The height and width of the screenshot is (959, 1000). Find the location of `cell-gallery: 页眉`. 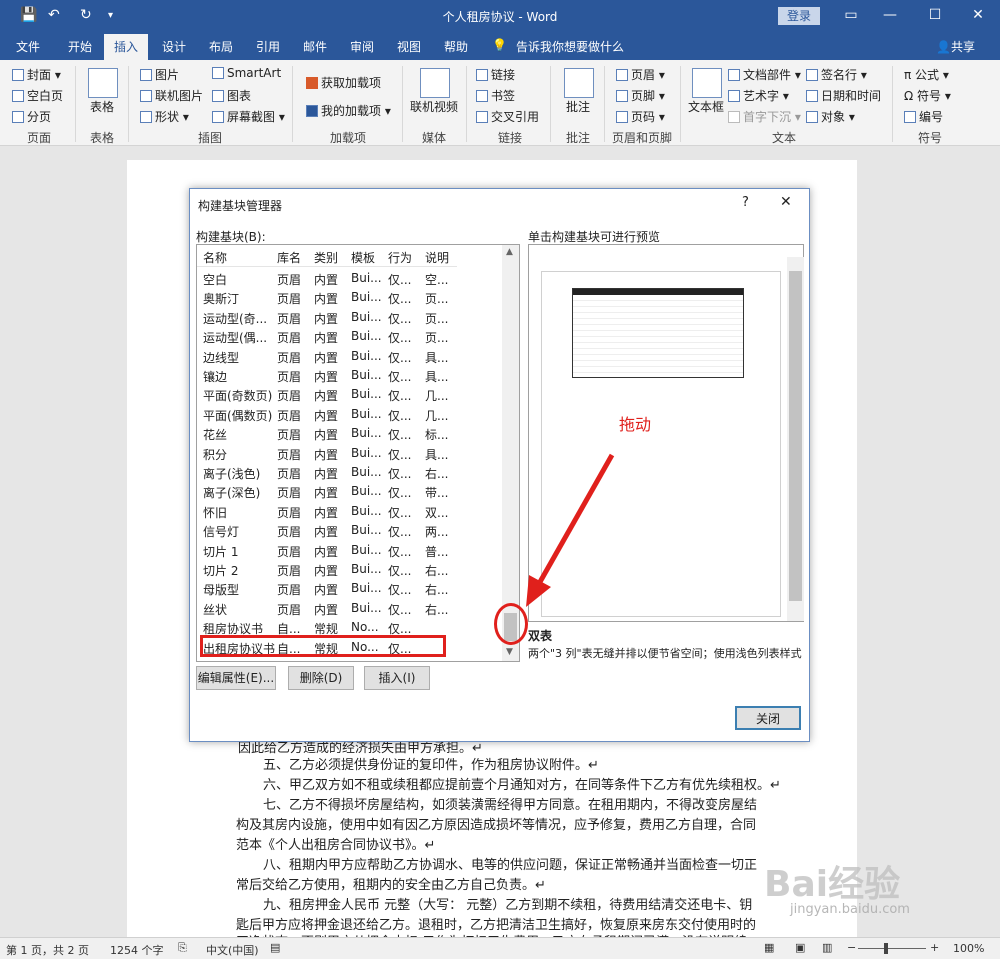

cell-gallery: 页眉 is located at coordinates (289, 512).